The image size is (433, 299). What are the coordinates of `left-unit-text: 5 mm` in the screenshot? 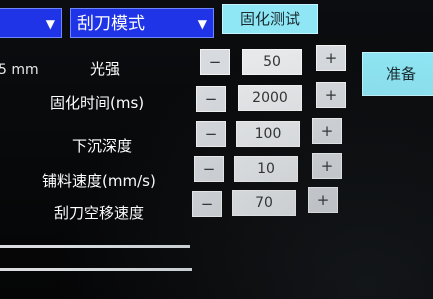 It's located at (19, 70).